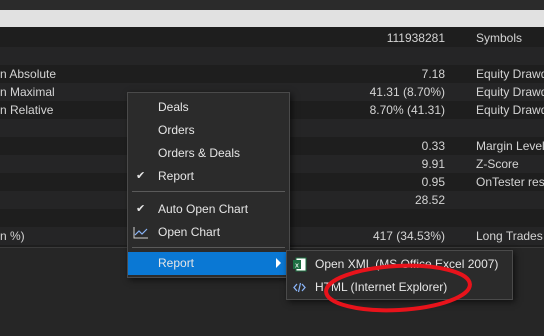 Image resolution: width=544 pixels, height=336 pixels. Describe the element at coordinates (297, 266) in the screenshot. I see `svg-text: x` at that location.